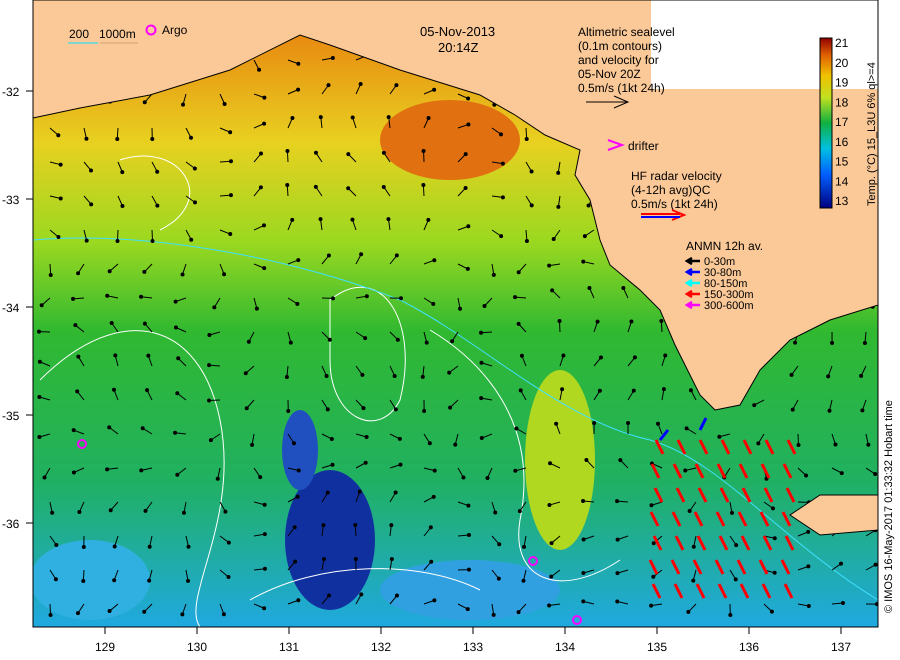 Image resolution: width=900 pixels, height=660 pixels. I want to click on map-time: 20:14Z, so click(458, 47).